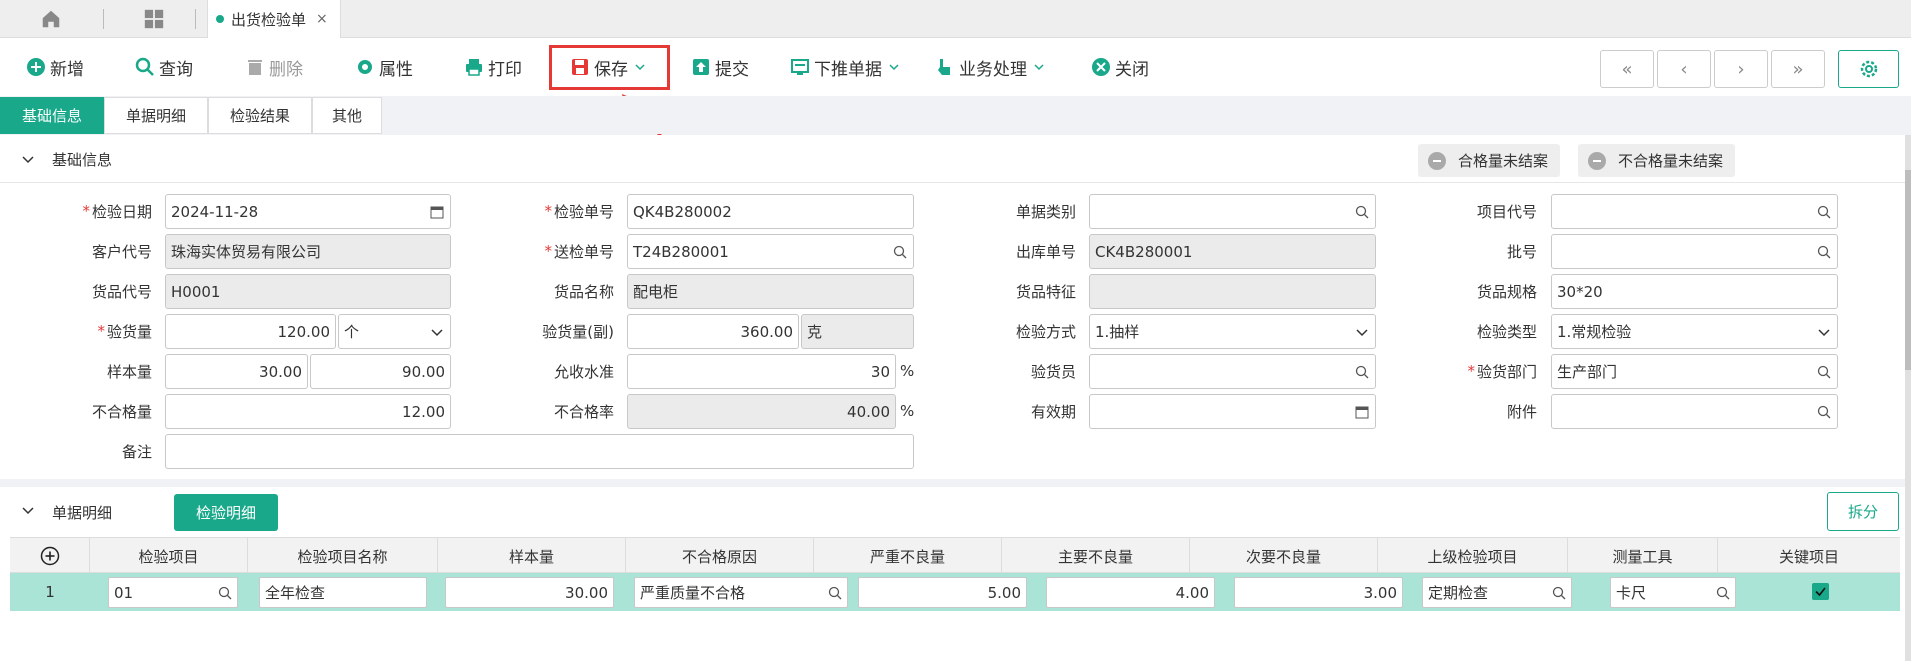 The width and height of the screenshot is (1911, 661). Describe the element at coordinates (82, 513) in the screenshot. I see `detail-title: 单据明细` at that location.